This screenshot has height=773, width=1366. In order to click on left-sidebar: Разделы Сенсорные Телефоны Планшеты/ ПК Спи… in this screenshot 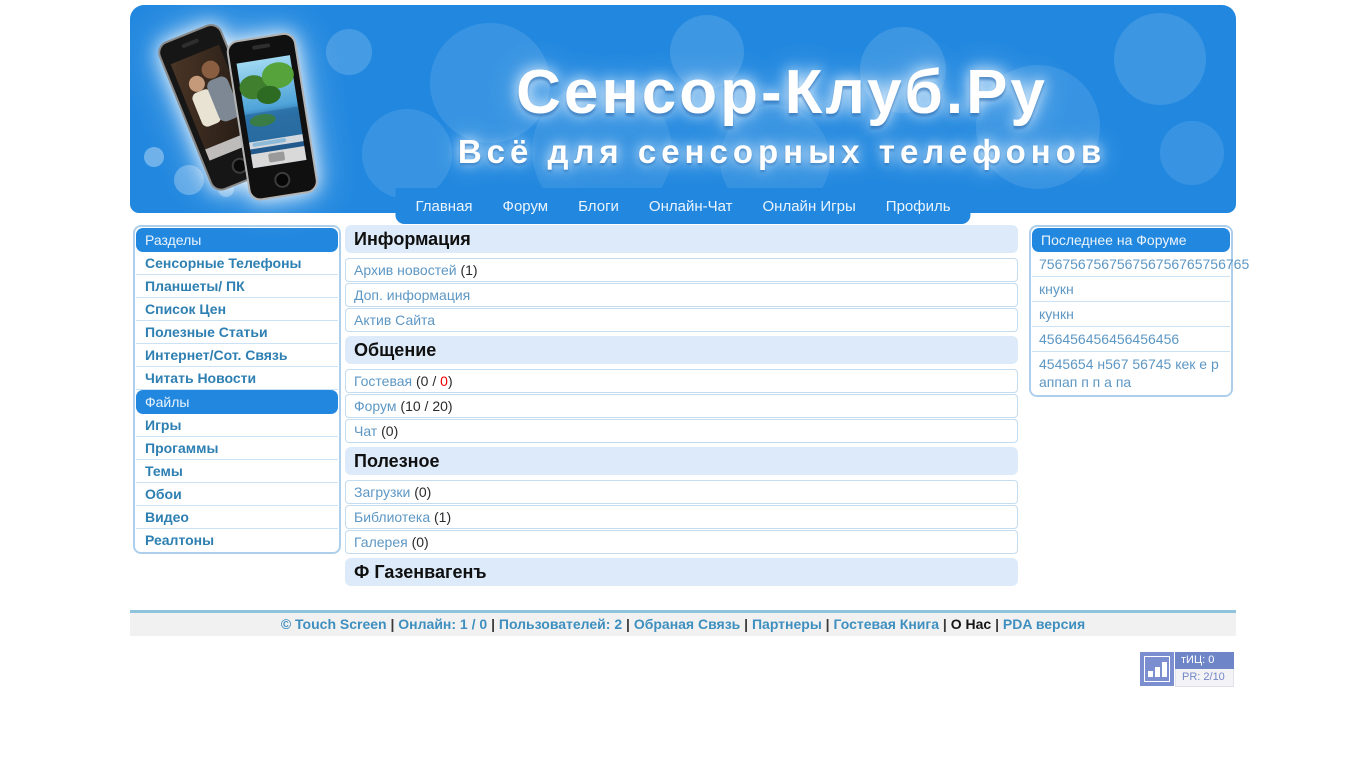, I will do `click(237, 389)`.